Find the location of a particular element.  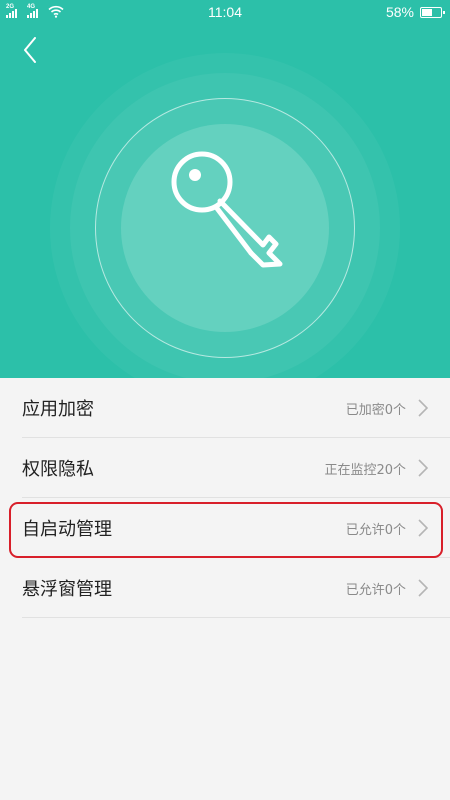

status-time: 11:04 is located at coordinates (225, 12).